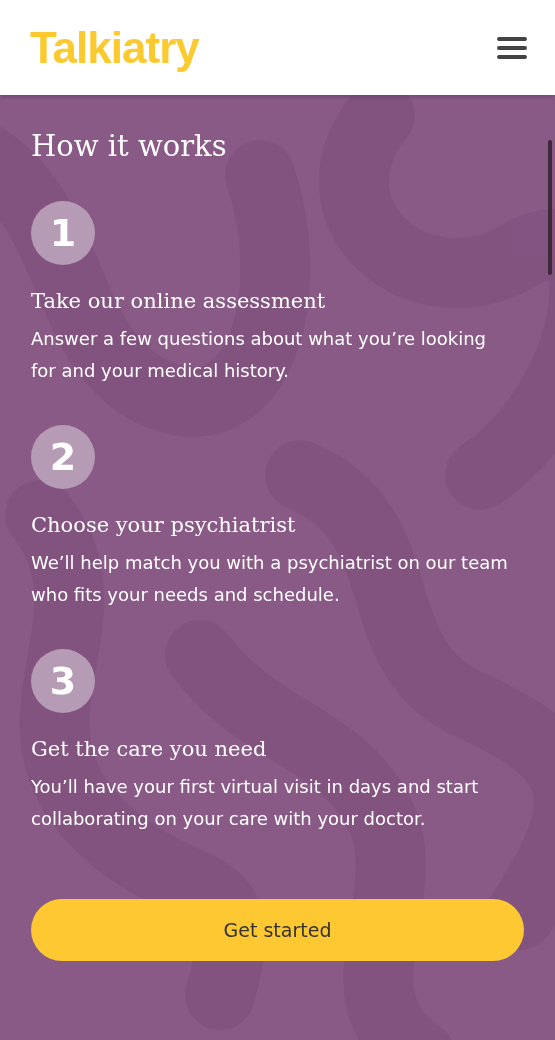 This screenshot has height=1040, width=555. Describe the element at coordinates (129, 146) in the screenshot. I see `section-heading: How it works` at that location.